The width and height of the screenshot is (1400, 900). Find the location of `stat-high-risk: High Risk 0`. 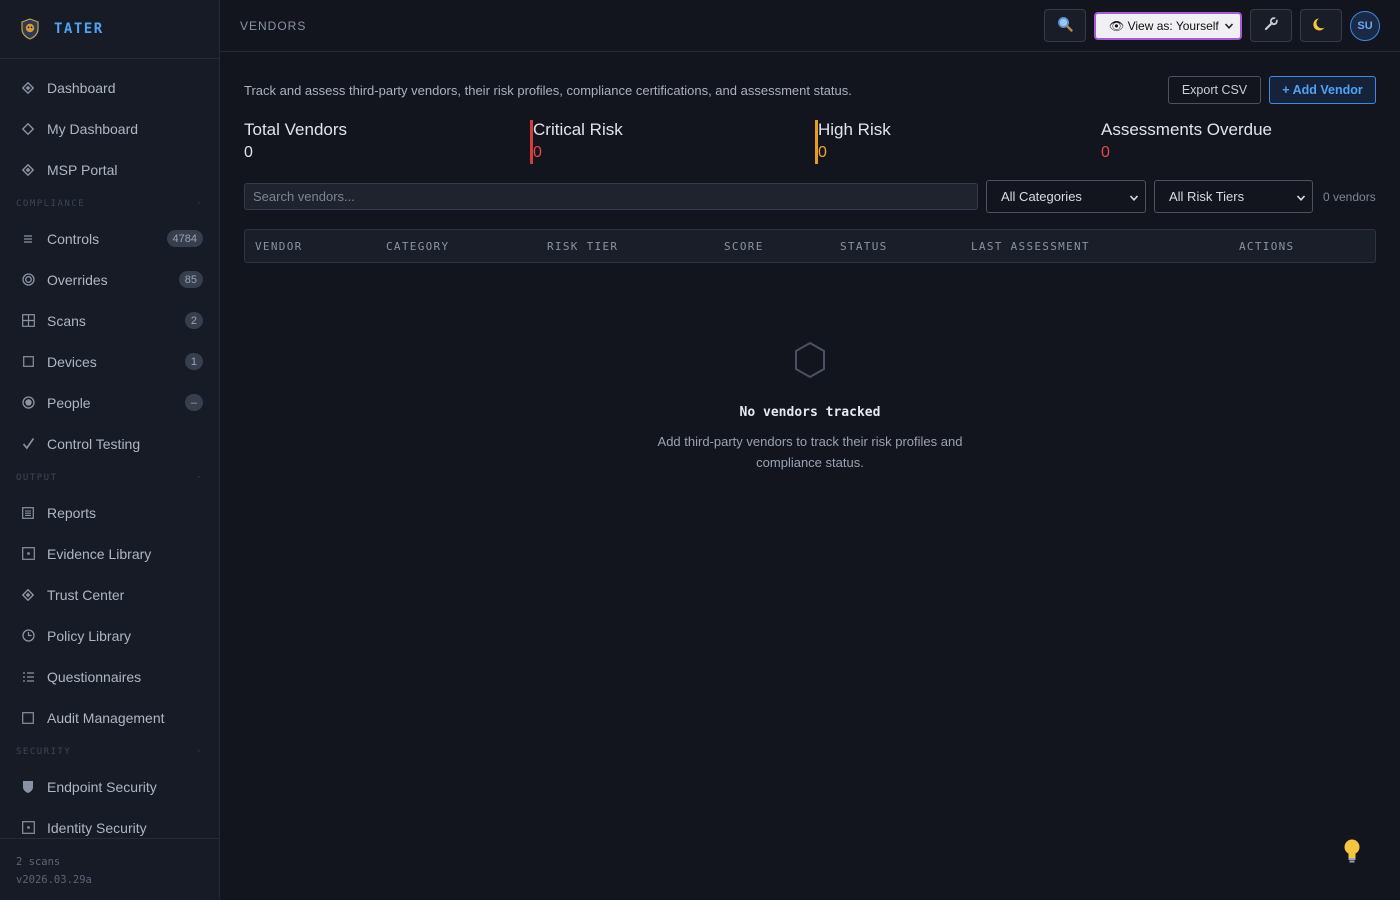

stat-high-risk: High Risk 0 is located at coordinates (853, 142).